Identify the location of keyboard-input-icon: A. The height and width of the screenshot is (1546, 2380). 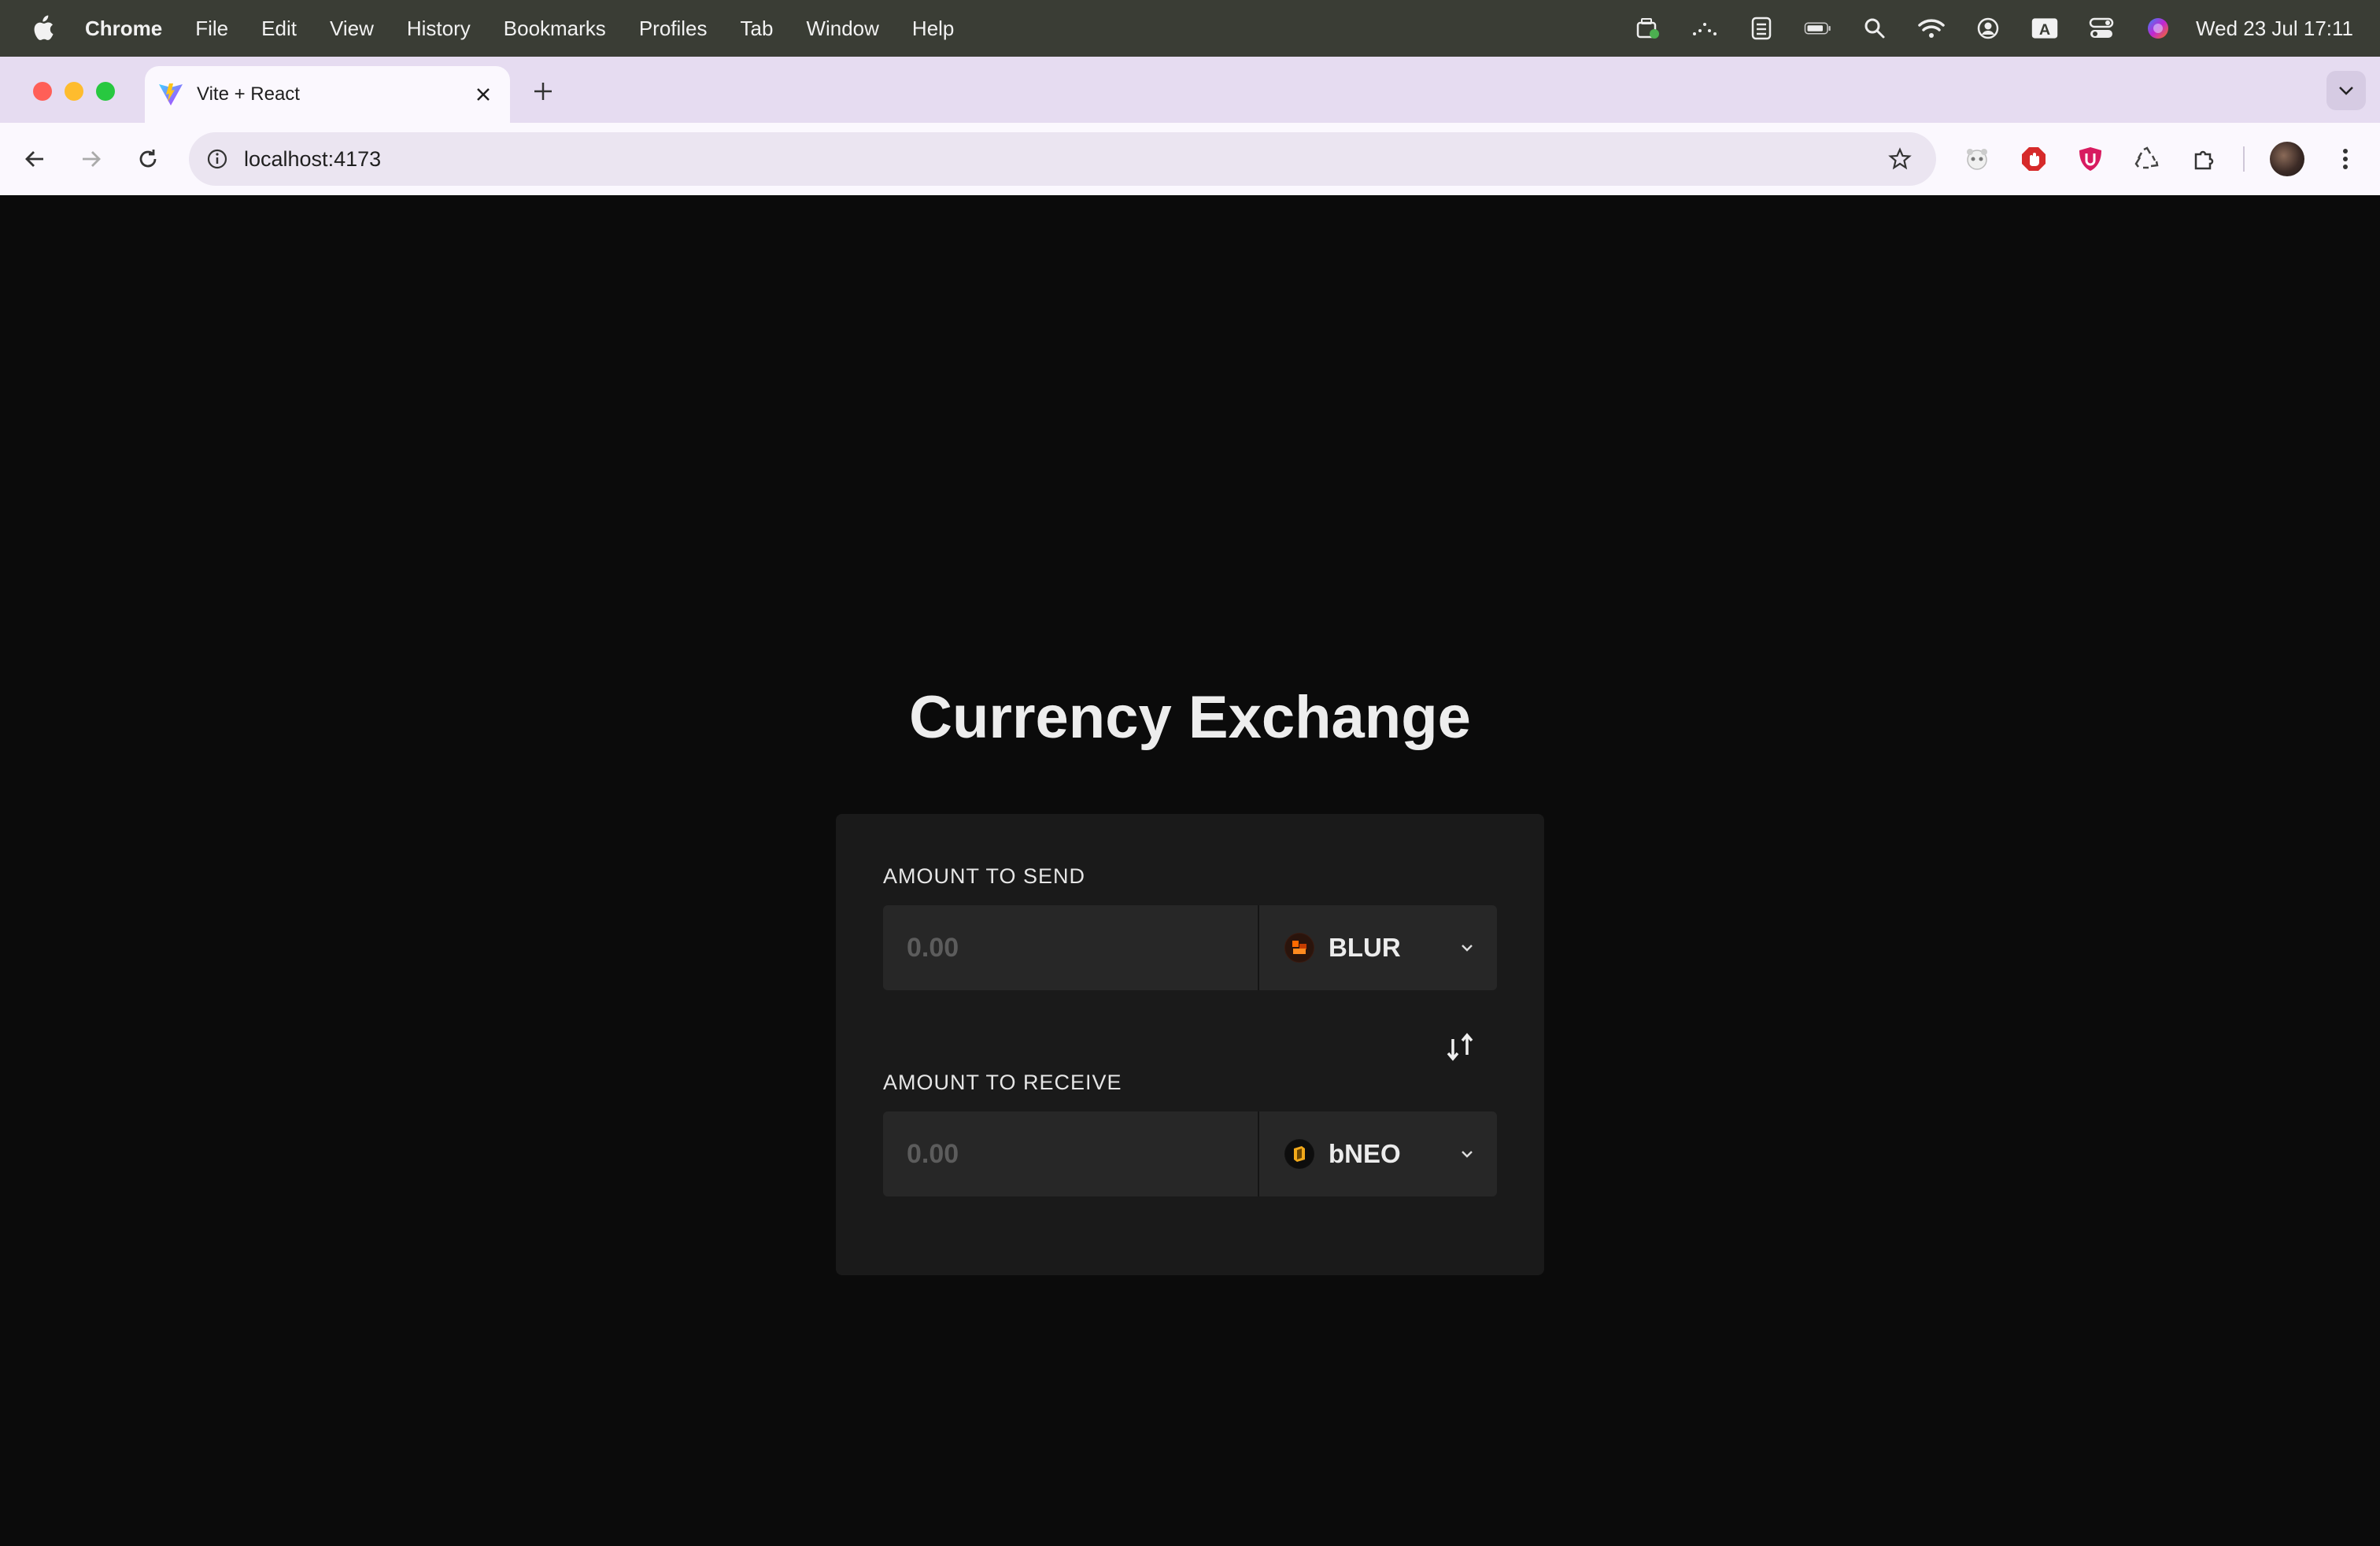
(2045, 28).